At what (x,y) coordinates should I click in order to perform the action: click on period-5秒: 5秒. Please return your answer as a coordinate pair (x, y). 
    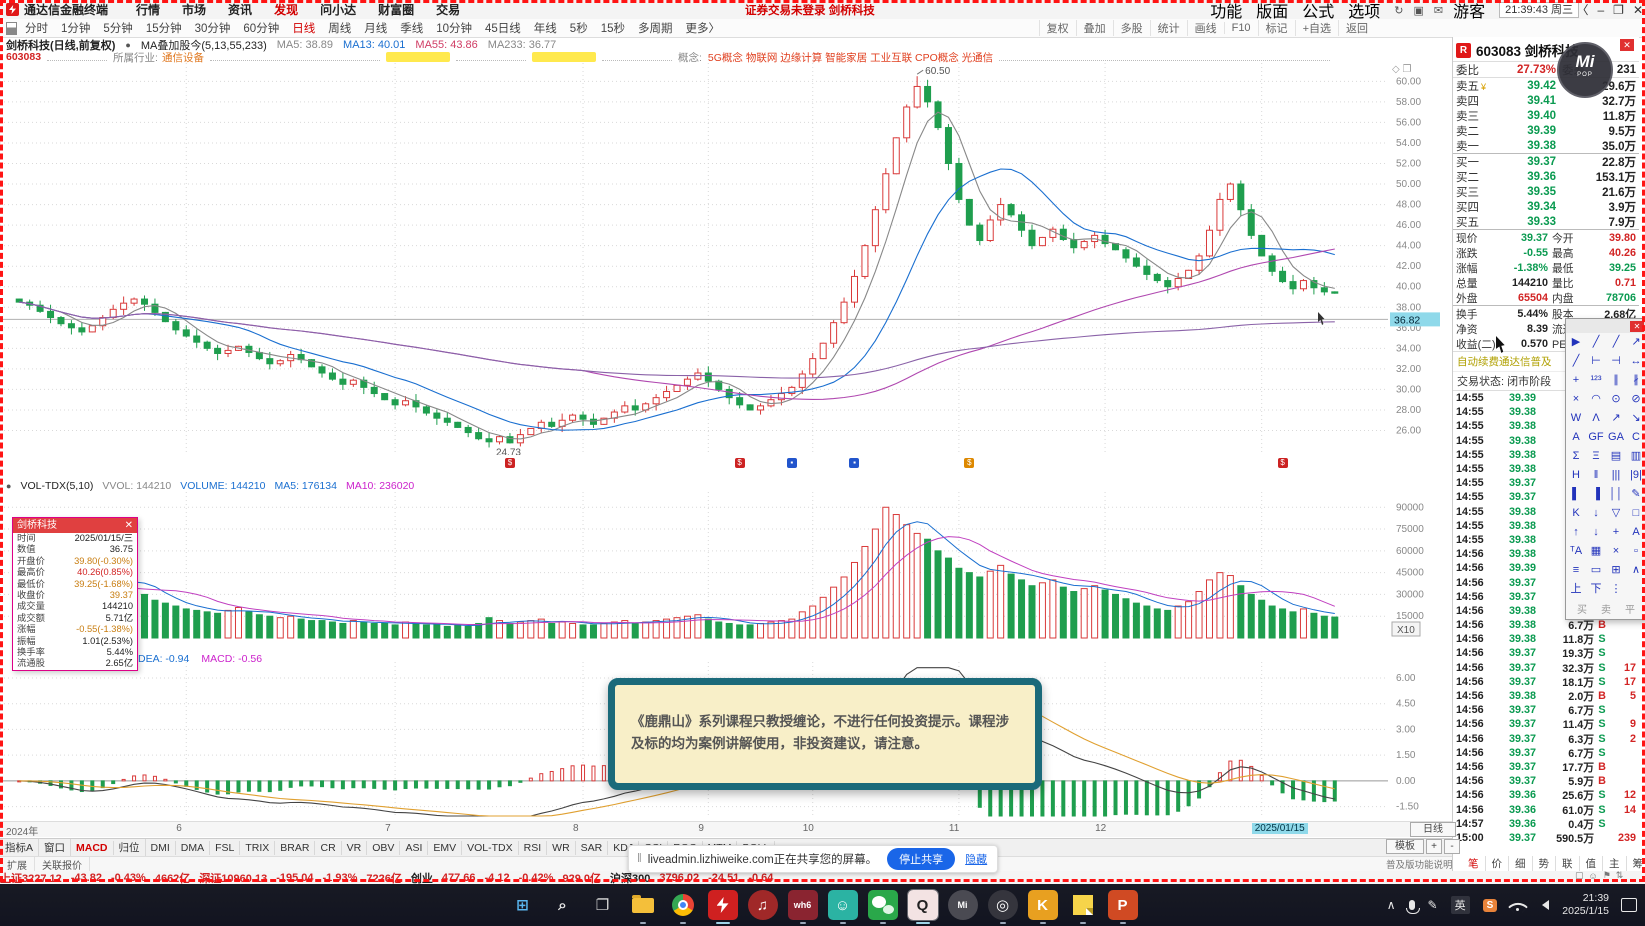
    Looking at the image, I should click on (579, 28).